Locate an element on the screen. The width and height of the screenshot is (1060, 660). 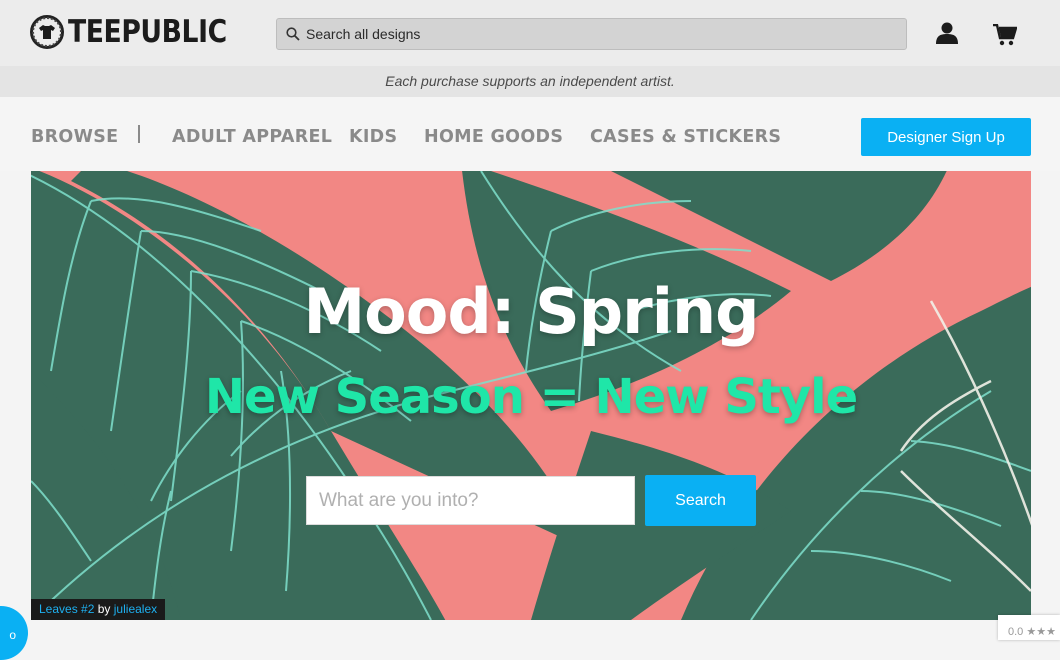
tshirt-badge-icon is located at coordinates (47, 32).